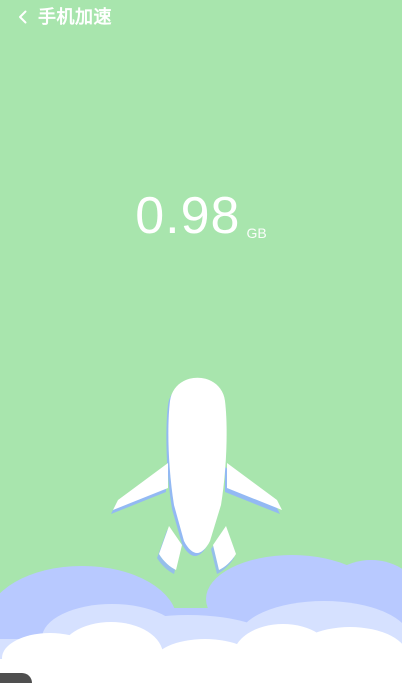  I want to click on chevron-left-icon, so click(23, 17).